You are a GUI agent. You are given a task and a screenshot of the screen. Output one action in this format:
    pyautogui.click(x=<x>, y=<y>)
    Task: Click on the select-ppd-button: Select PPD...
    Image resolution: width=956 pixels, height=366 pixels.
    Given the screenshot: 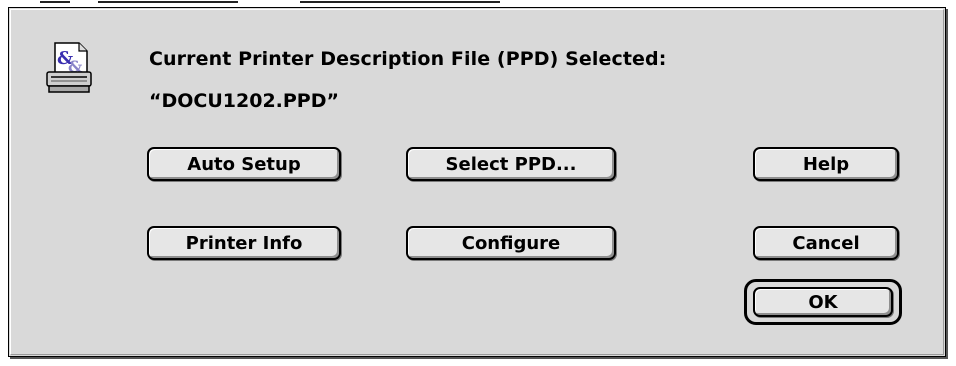 What is the action you would take?
    pyautogui.click(x=511, y=164)
    